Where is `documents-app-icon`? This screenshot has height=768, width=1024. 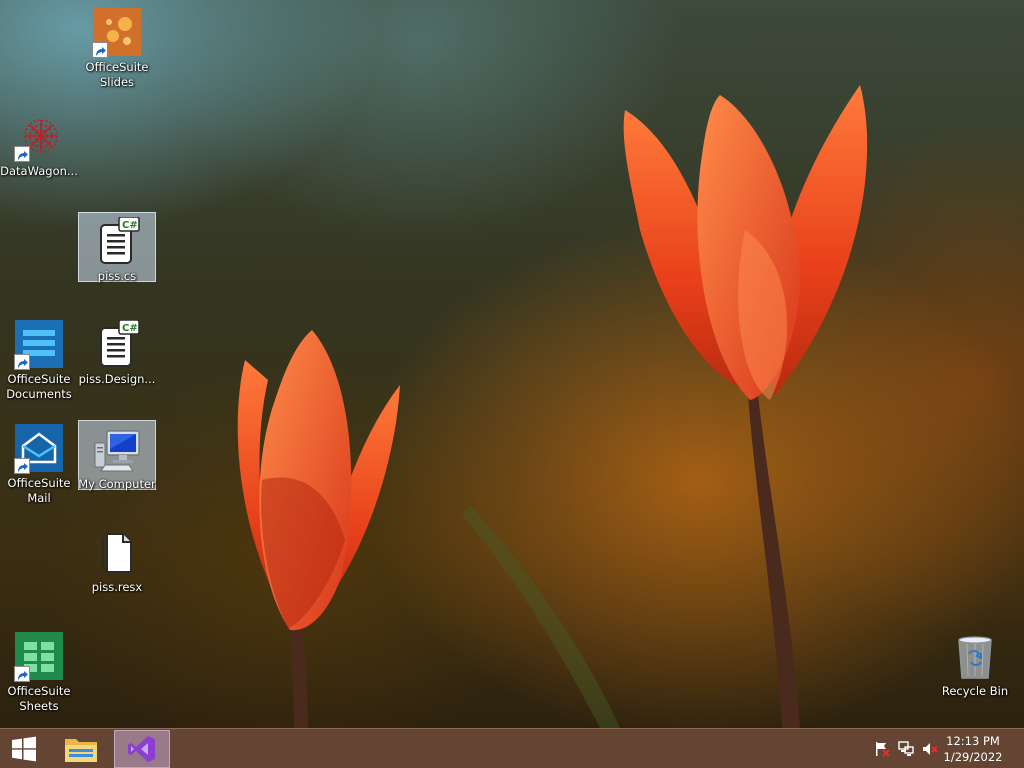 documents-app-icon is located at coordinates (38, 345).